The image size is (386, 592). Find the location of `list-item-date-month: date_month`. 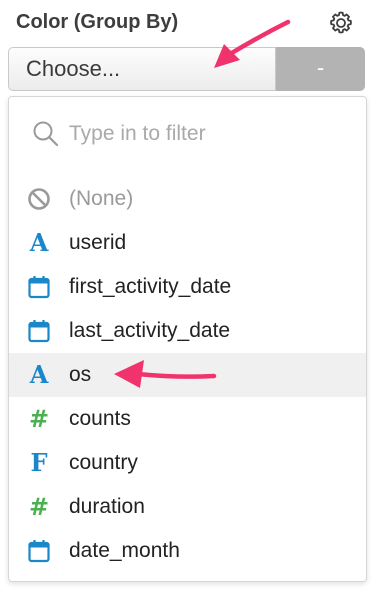

list-item-date-month: date_month is located at coordinates (187, 551).